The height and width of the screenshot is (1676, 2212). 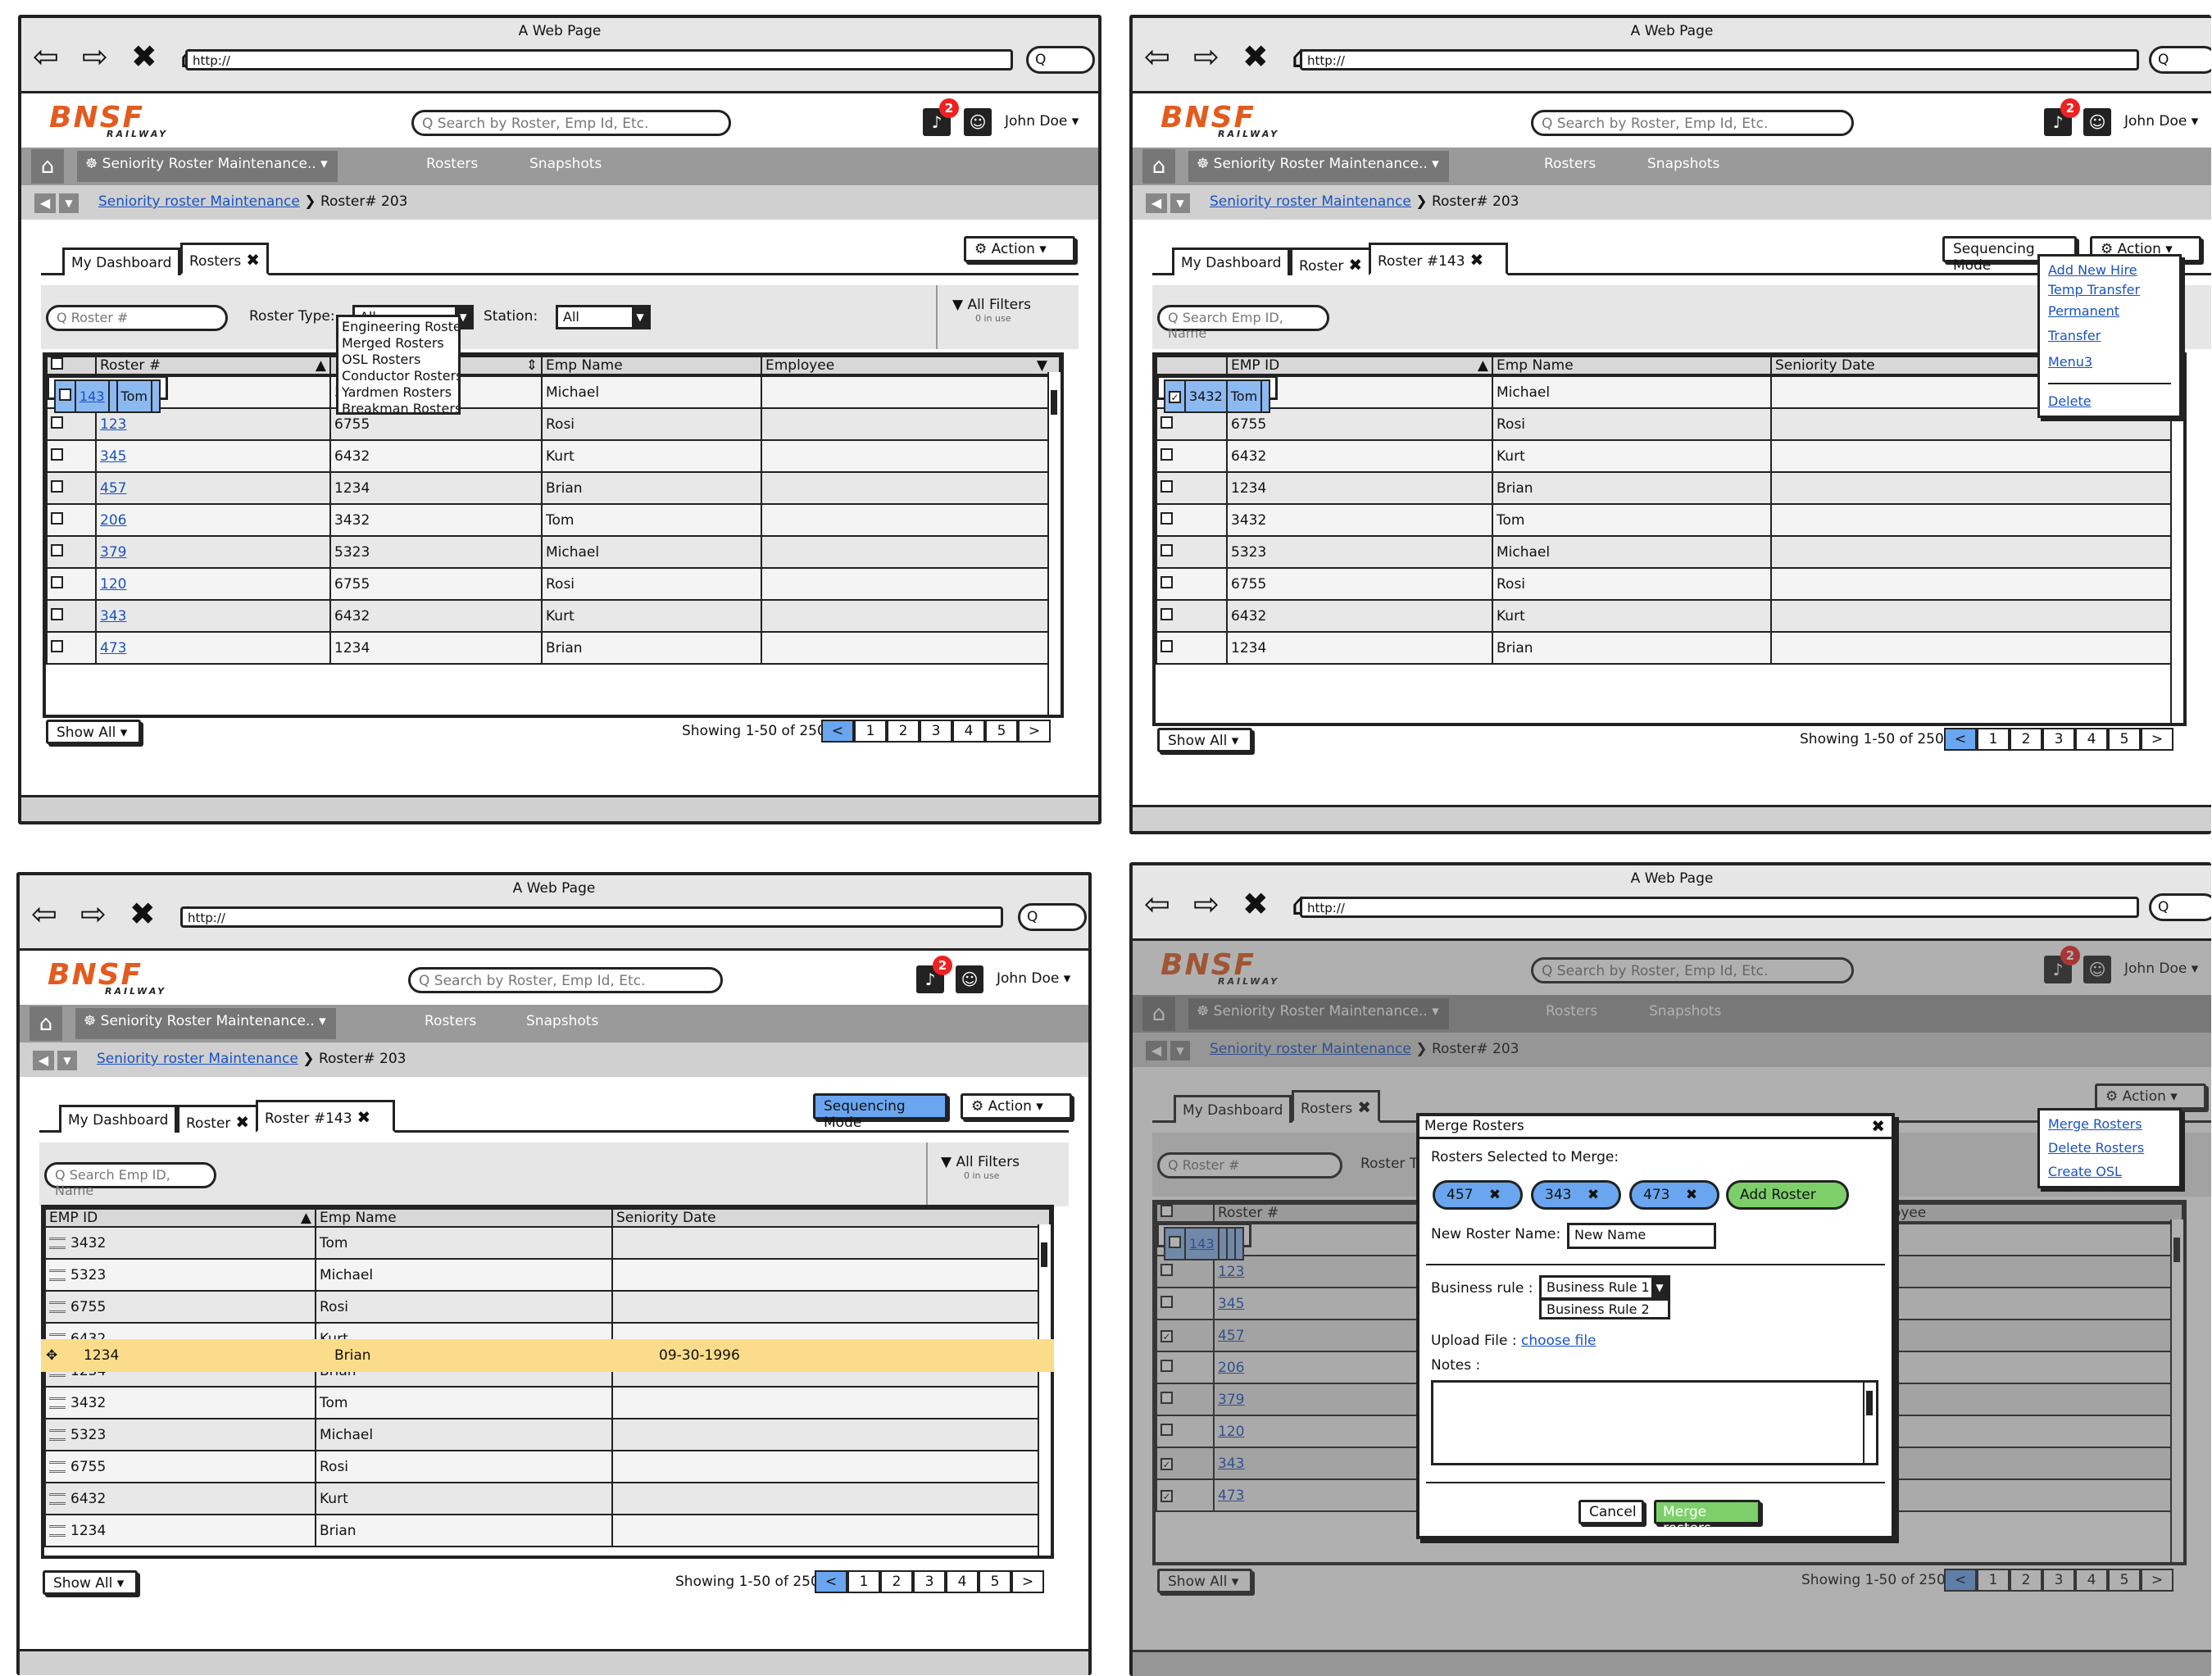 What do you see at coordinates (1576, 1195) in the screenshot?
I see `chip-343: 343 ✖` at bounding box center [1576, 1195].